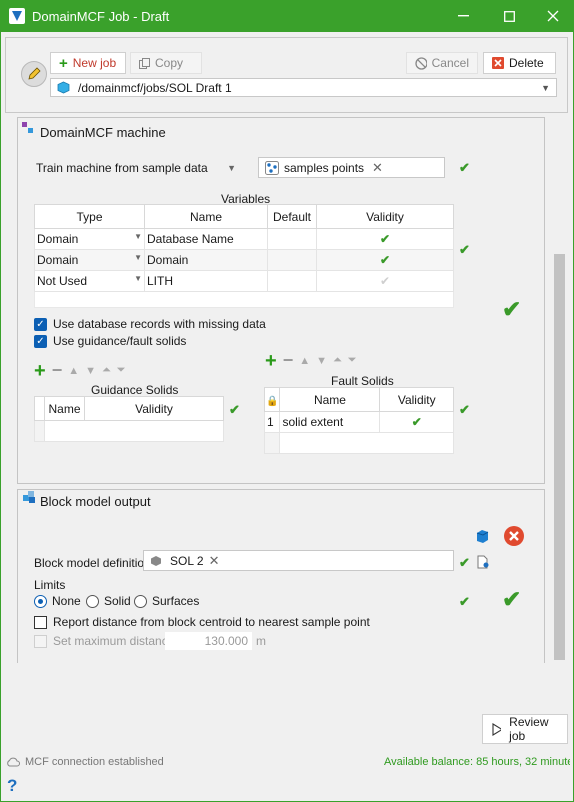  Describe the element at coordinates (512, 309) in the screenshot. I see `machine-valid-icon: ✔` at that location.